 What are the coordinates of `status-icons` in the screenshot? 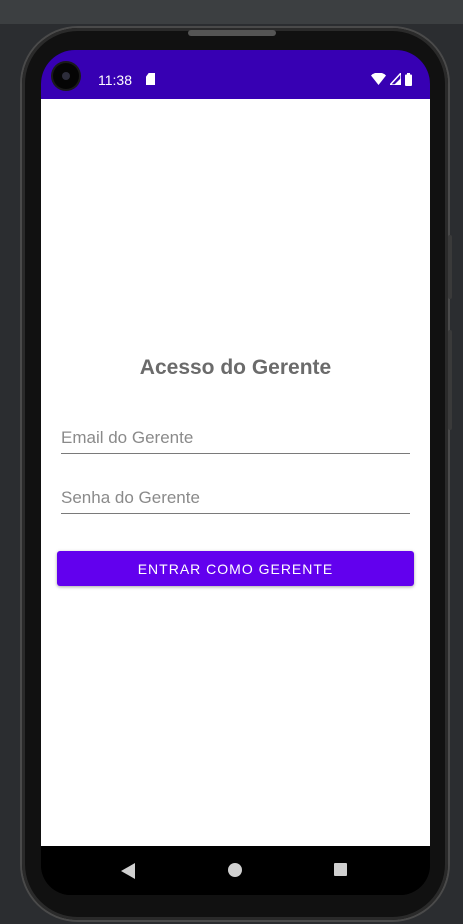 It's located at (391, 79).